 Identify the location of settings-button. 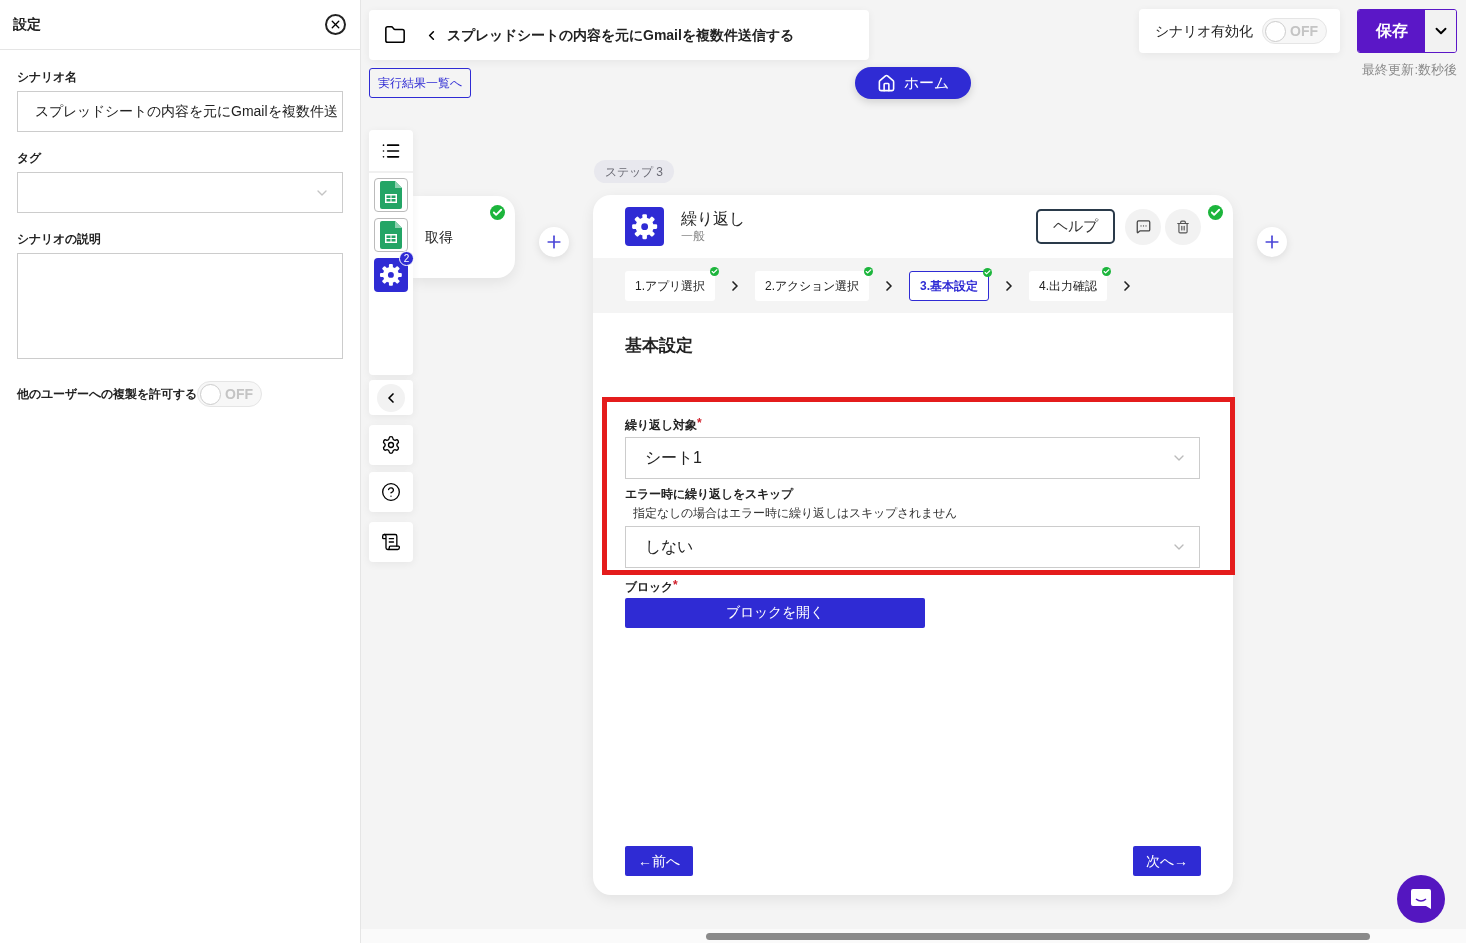
(391, 445).